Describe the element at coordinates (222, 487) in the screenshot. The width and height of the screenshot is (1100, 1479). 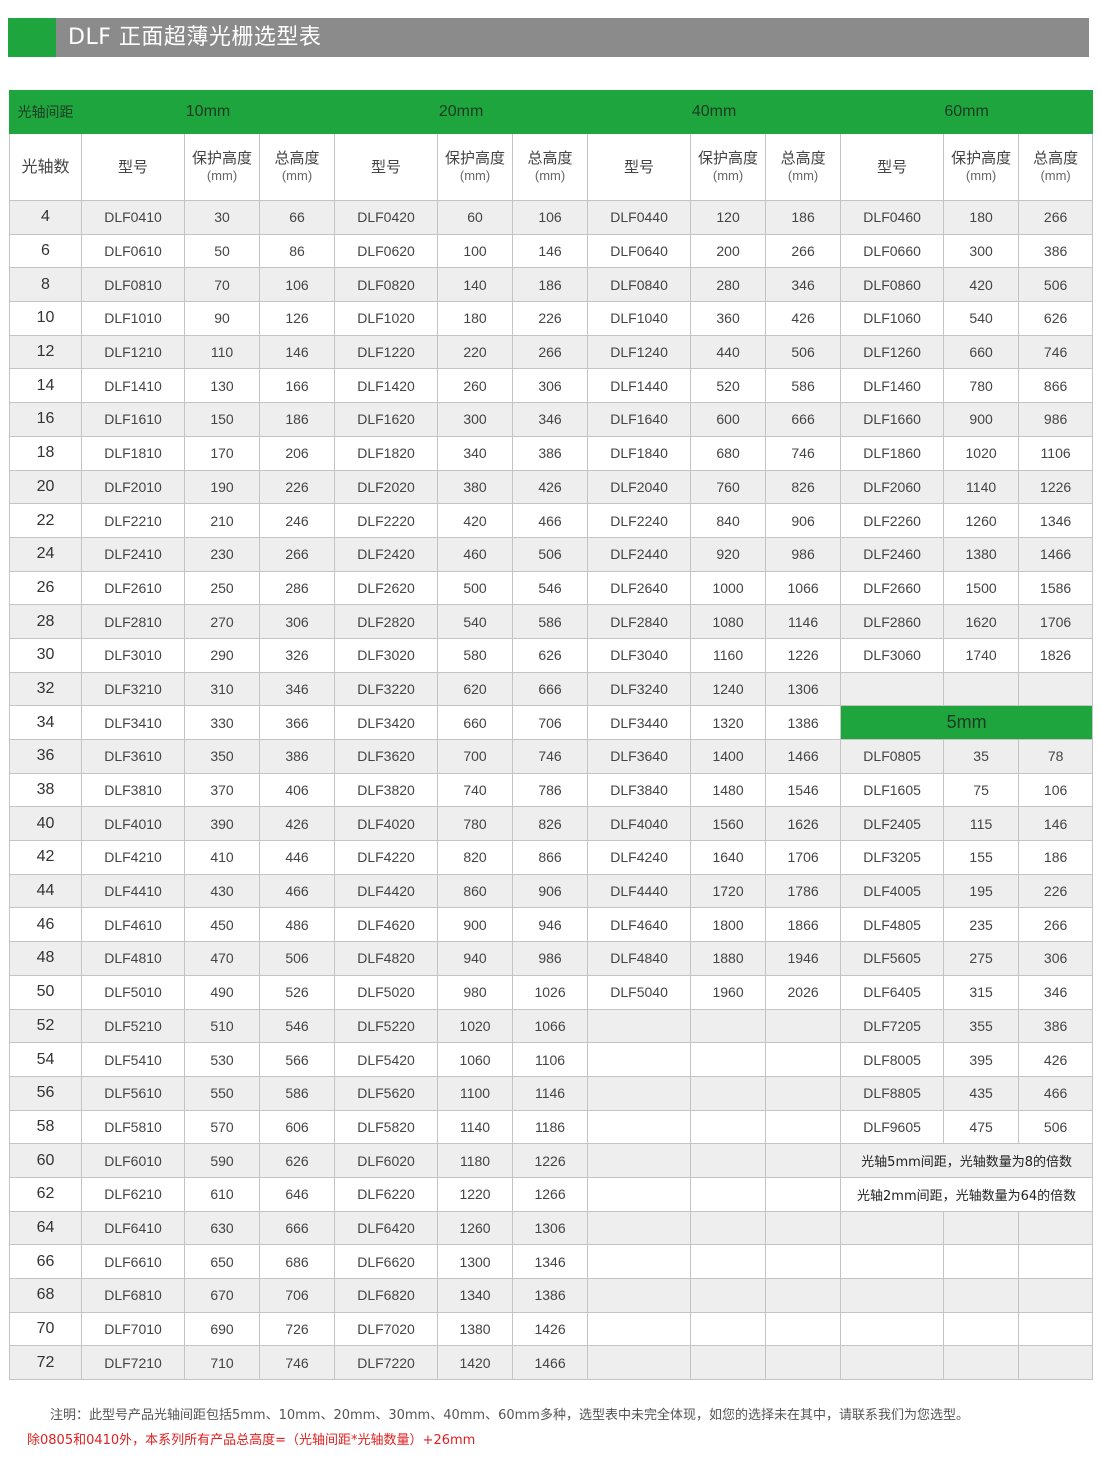
I see `protect-height-cell: 190` at that location.